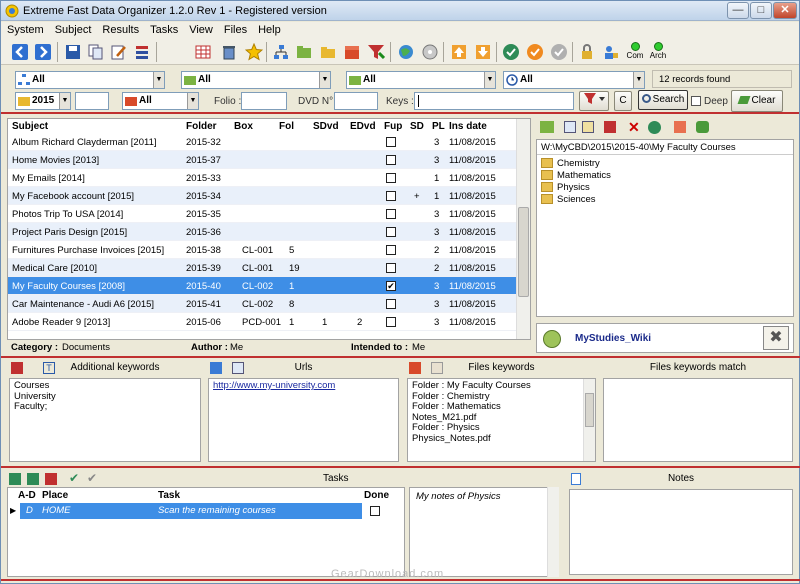 This screenshot has height=584, width=800. What do you see at coordinates (263, 178) in the screenshot?
I see `table-row: My Emails [2014] 2015-33 1 11/08/2015` at bounding box center [263, 178].